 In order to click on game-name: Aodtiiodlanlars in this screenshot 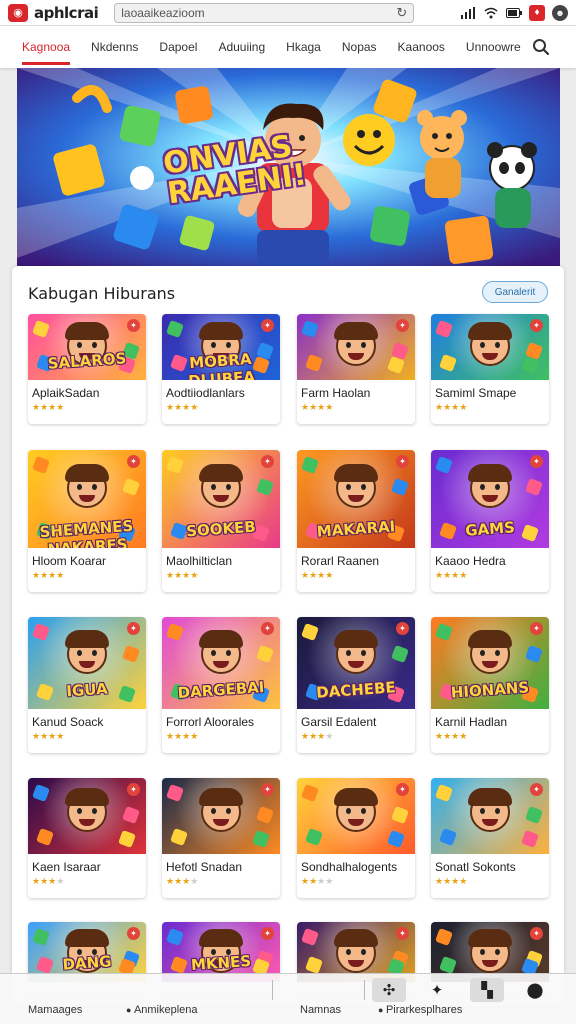, I will do `click(205, 393)`.